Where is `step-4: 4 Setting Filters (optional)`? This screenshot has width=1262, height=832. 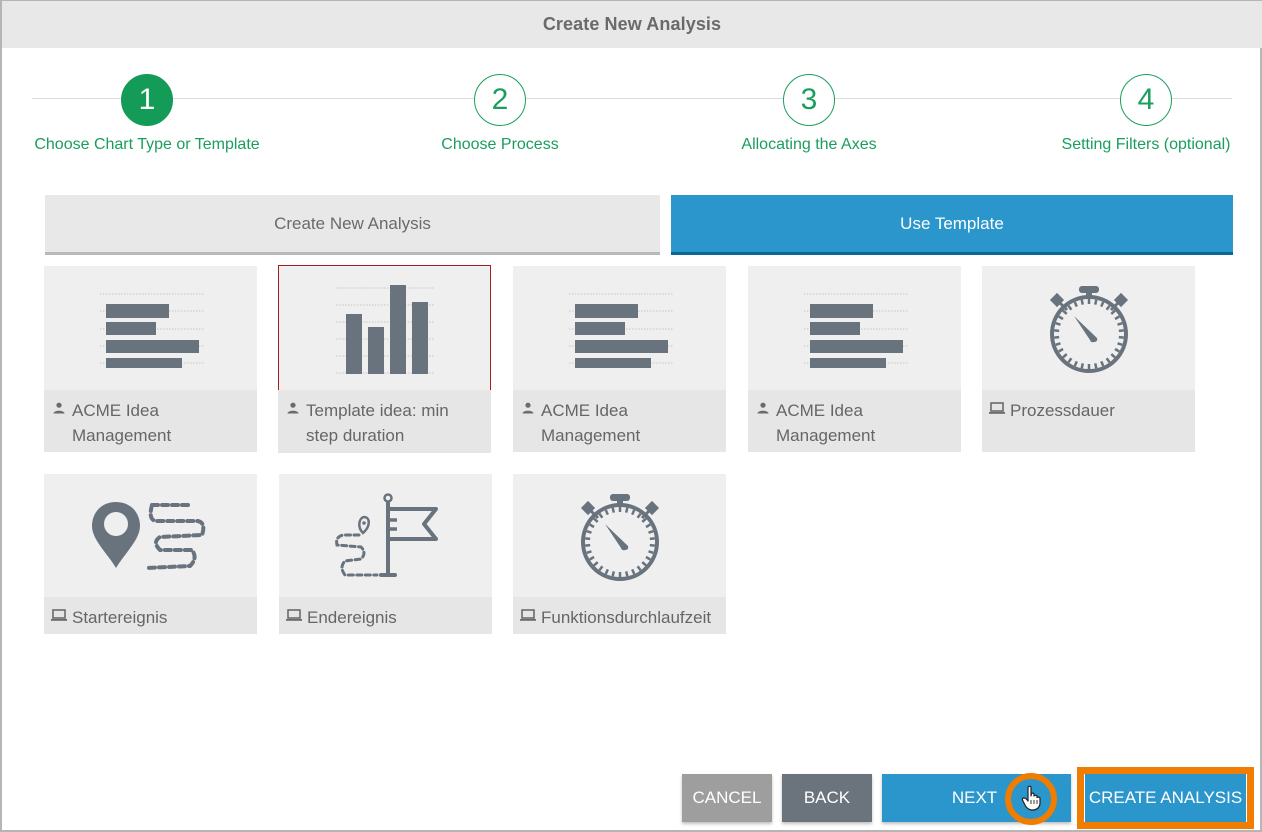 step-4: 4 Setting Filters (optional) is located at coordinates (1146, 114).